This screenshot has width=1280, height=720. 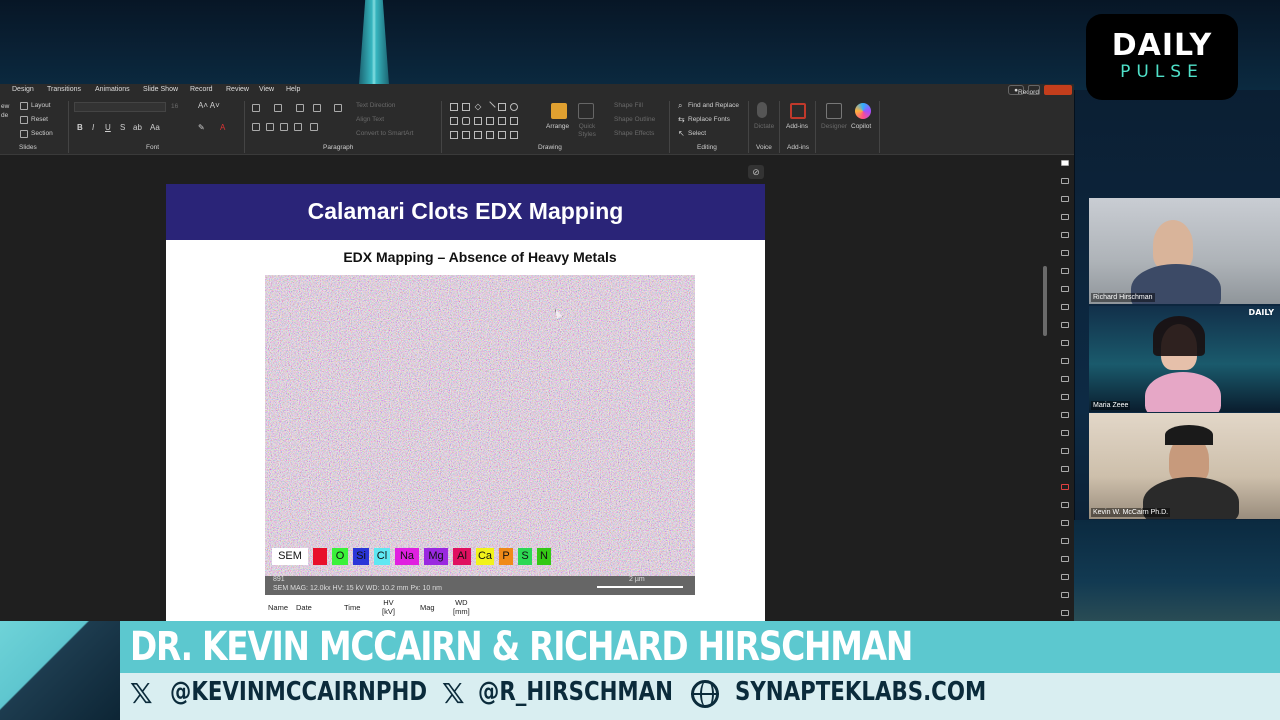 I want to click on justify-icon, so click(x=298, y=127).